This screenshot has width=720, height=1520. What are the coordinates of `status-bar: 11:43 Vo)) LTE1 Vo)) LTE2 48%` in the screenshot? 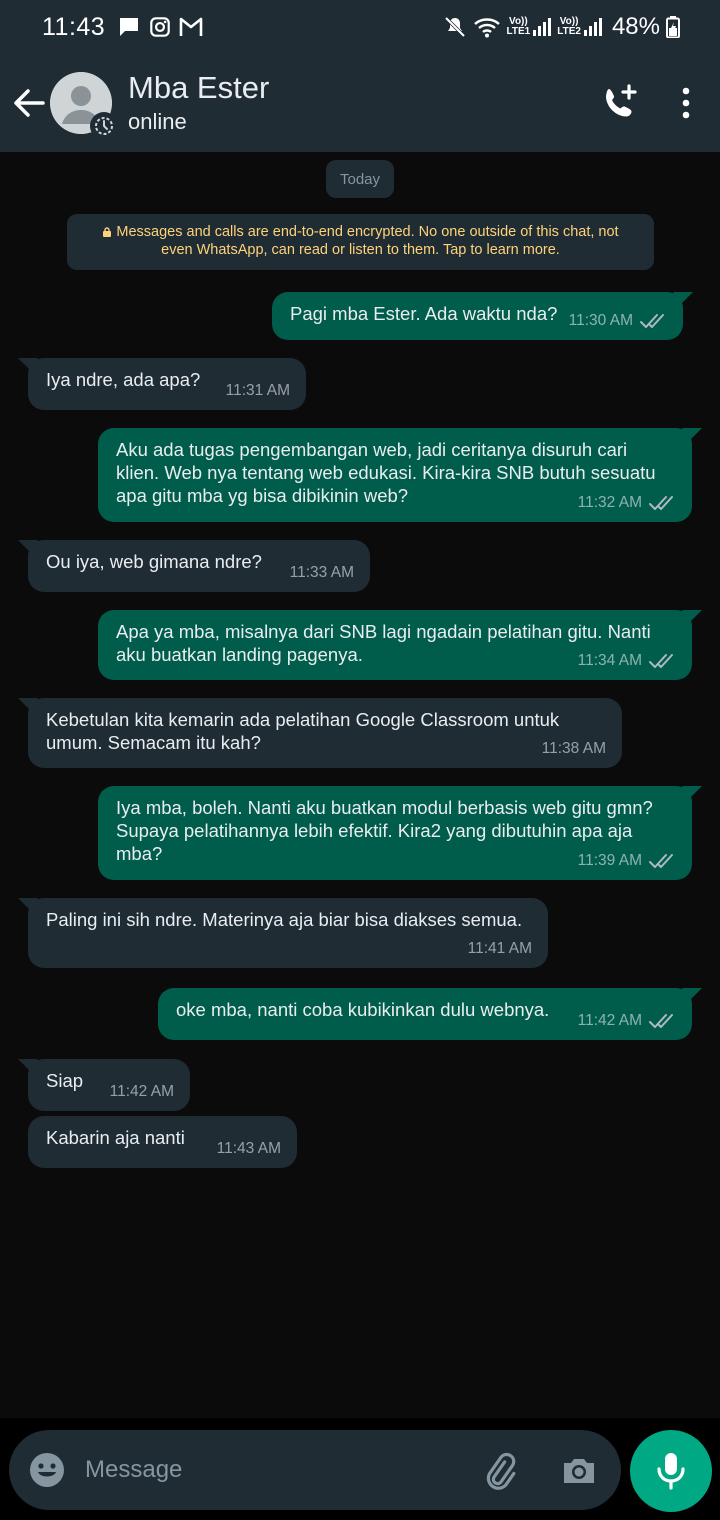 It's located at (360, 27).